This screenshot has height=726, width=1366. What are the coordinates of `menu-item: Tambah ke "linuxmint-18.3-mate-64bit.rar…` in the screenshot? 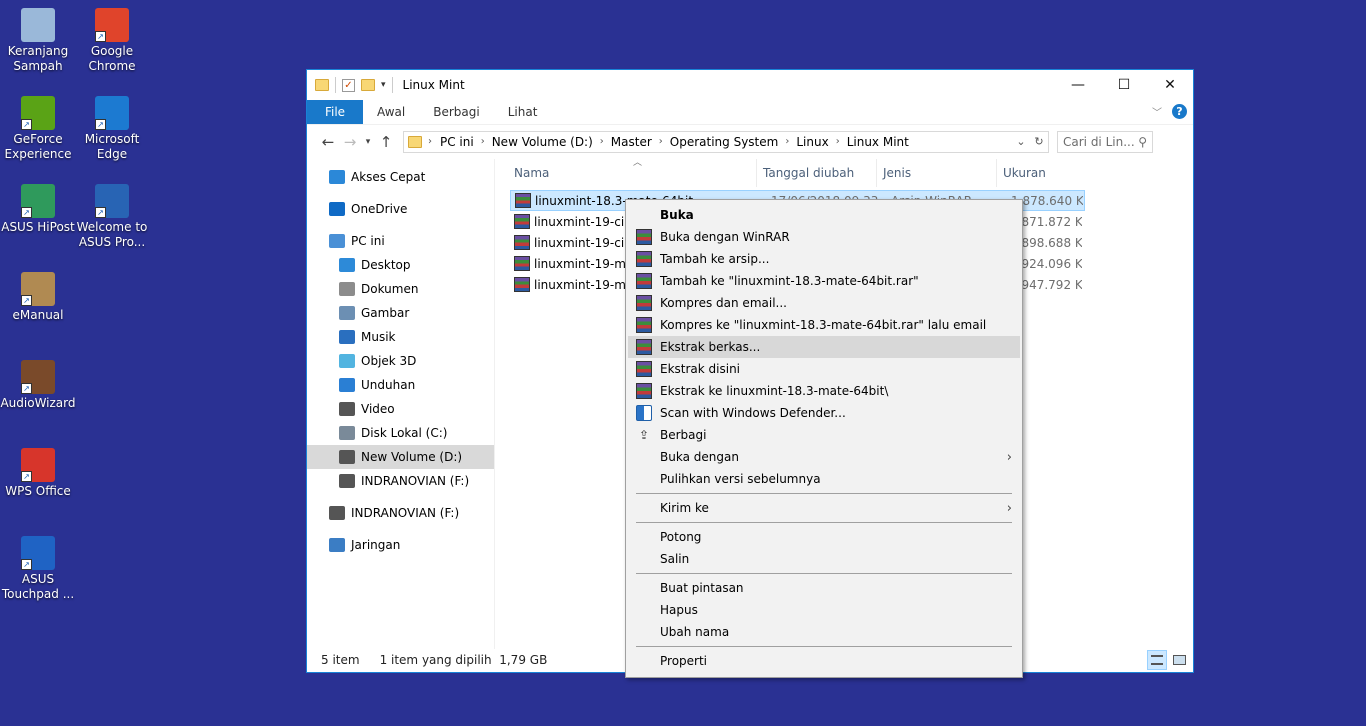 It's located at (824, 281).